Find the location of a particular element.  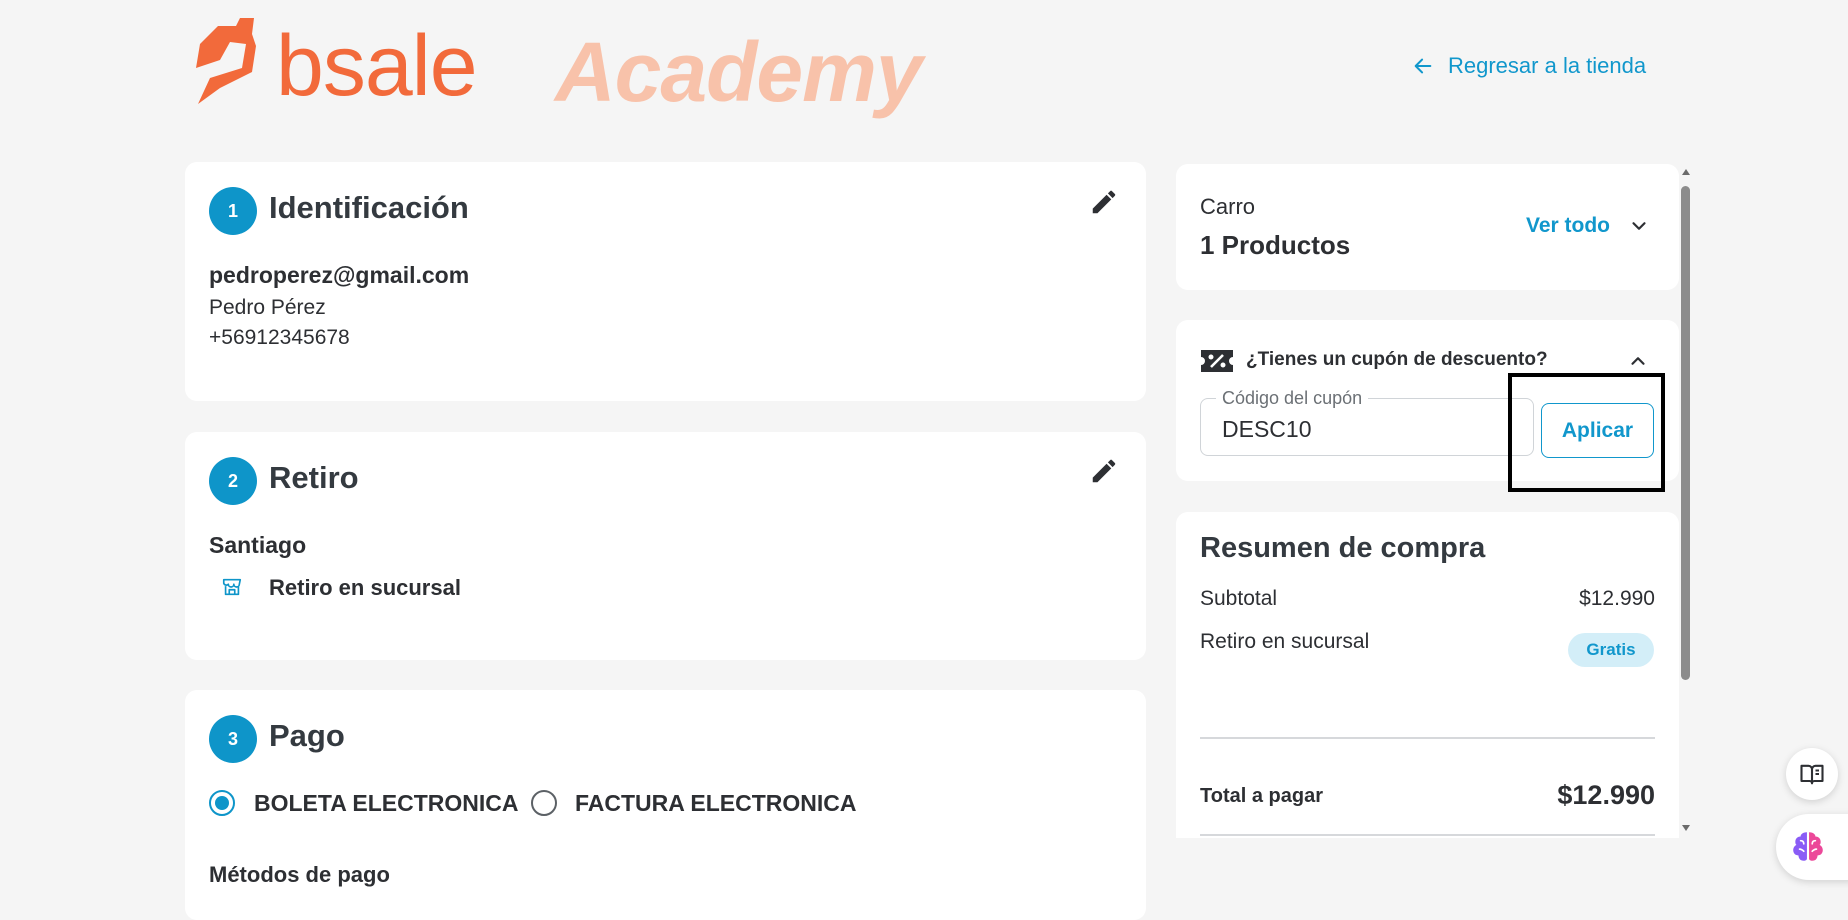

collapse-coupon-button is located at coordinates (1638, 361).